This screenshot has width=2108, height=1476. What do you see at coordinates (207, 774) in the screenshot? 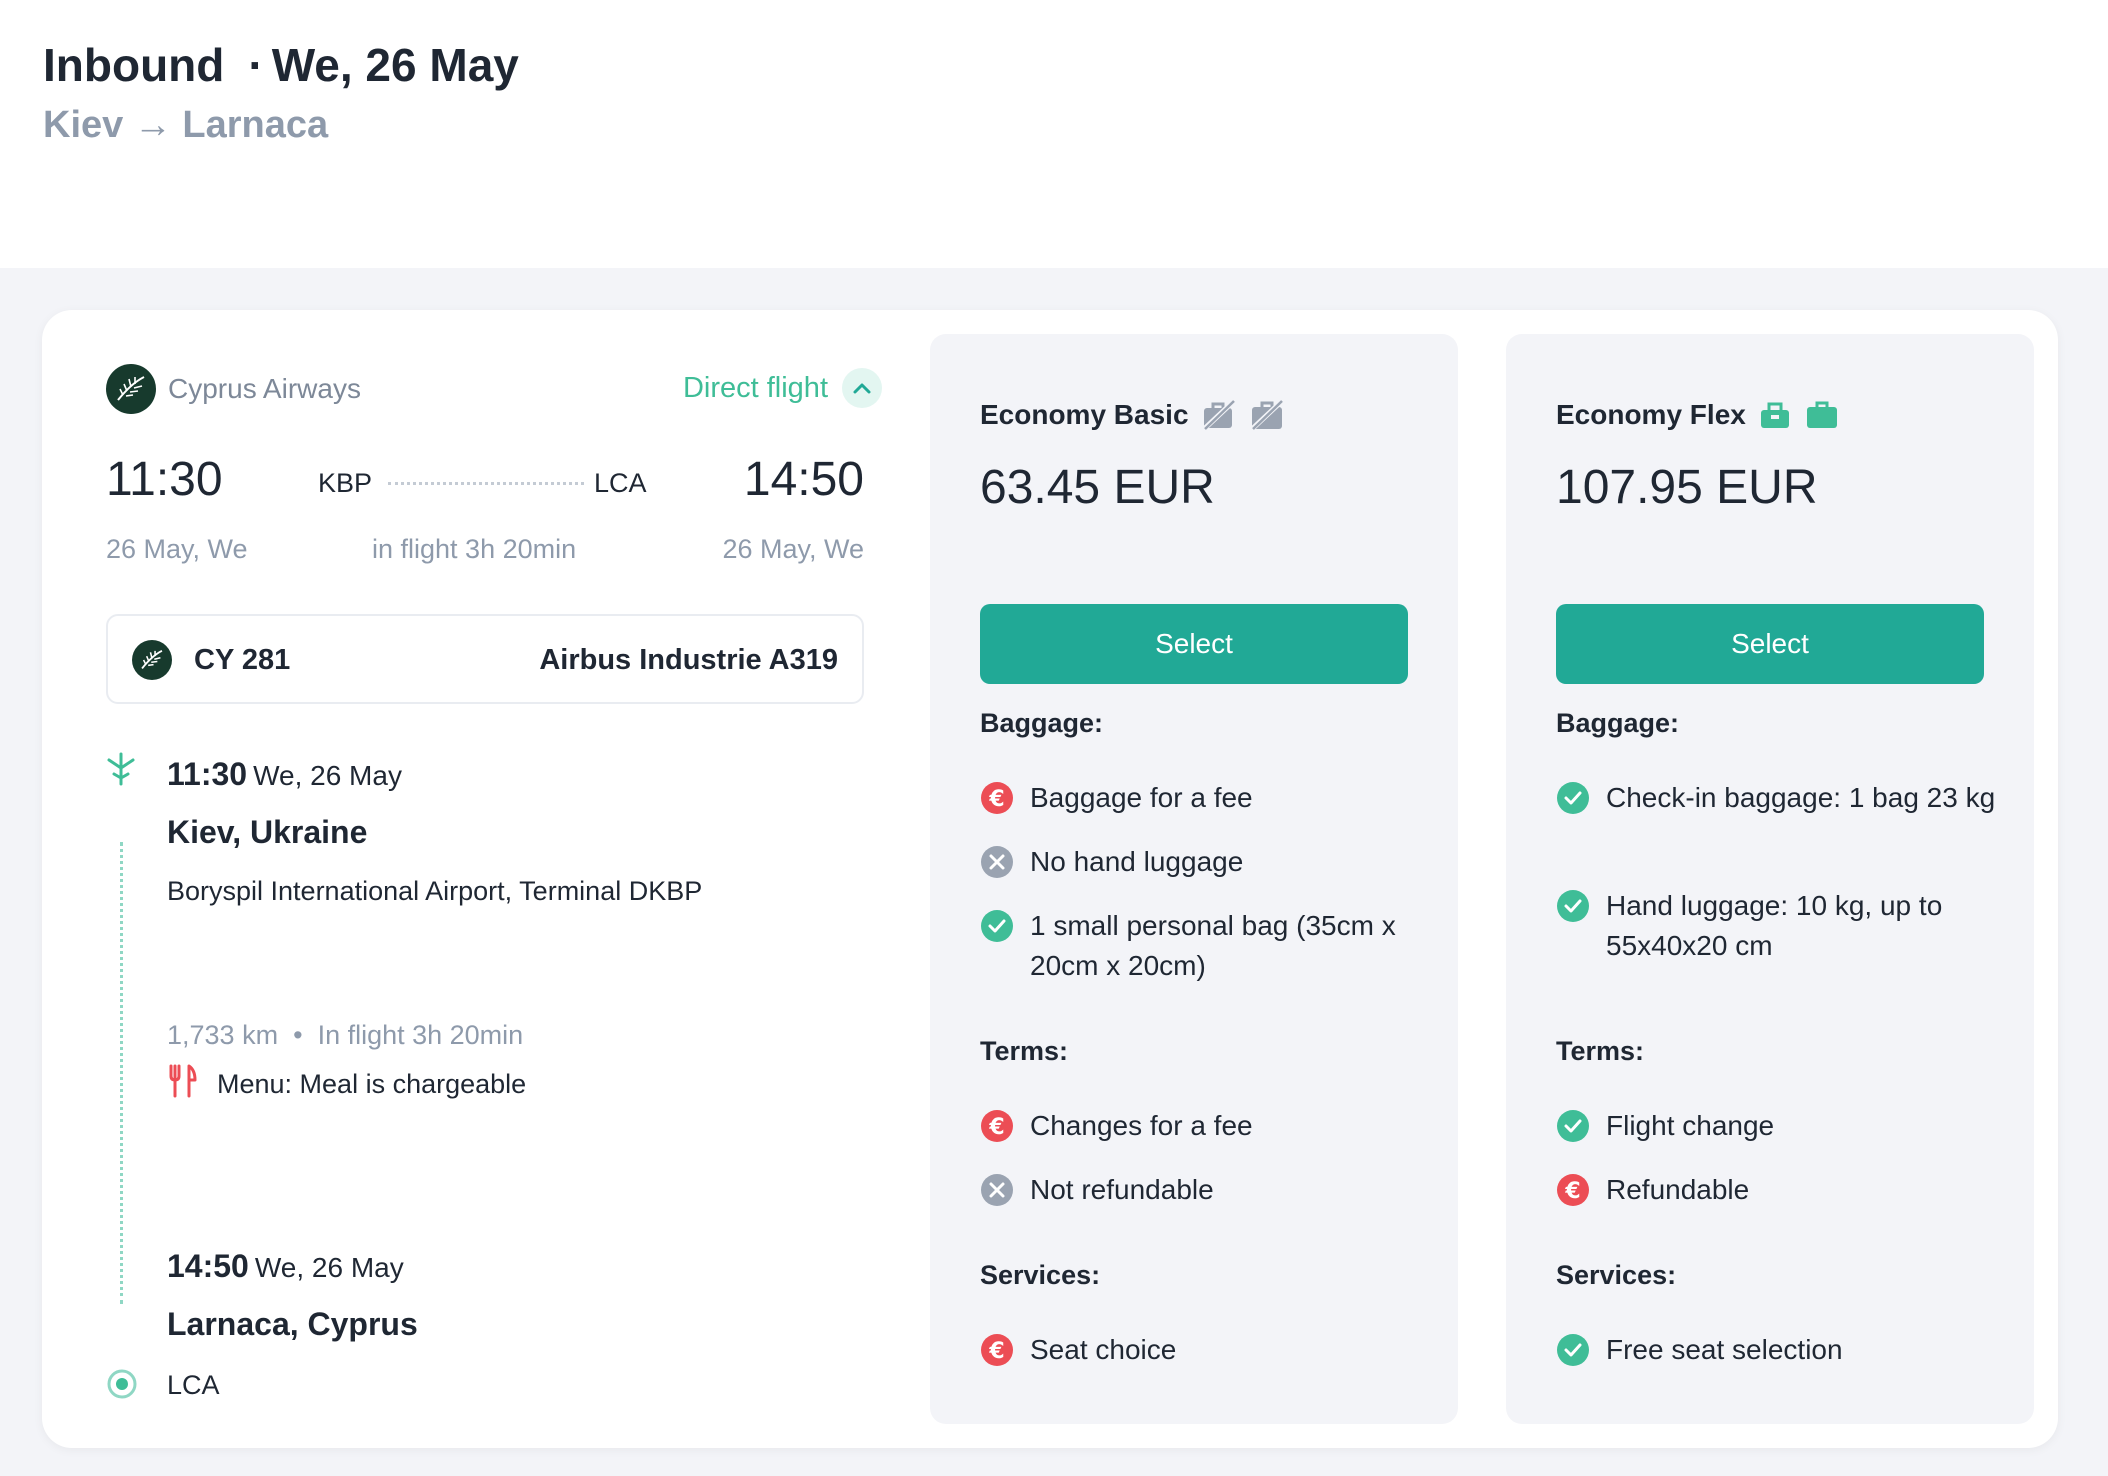
I see `segment-dep-time: 11:30` at bounding box center [207, 774].